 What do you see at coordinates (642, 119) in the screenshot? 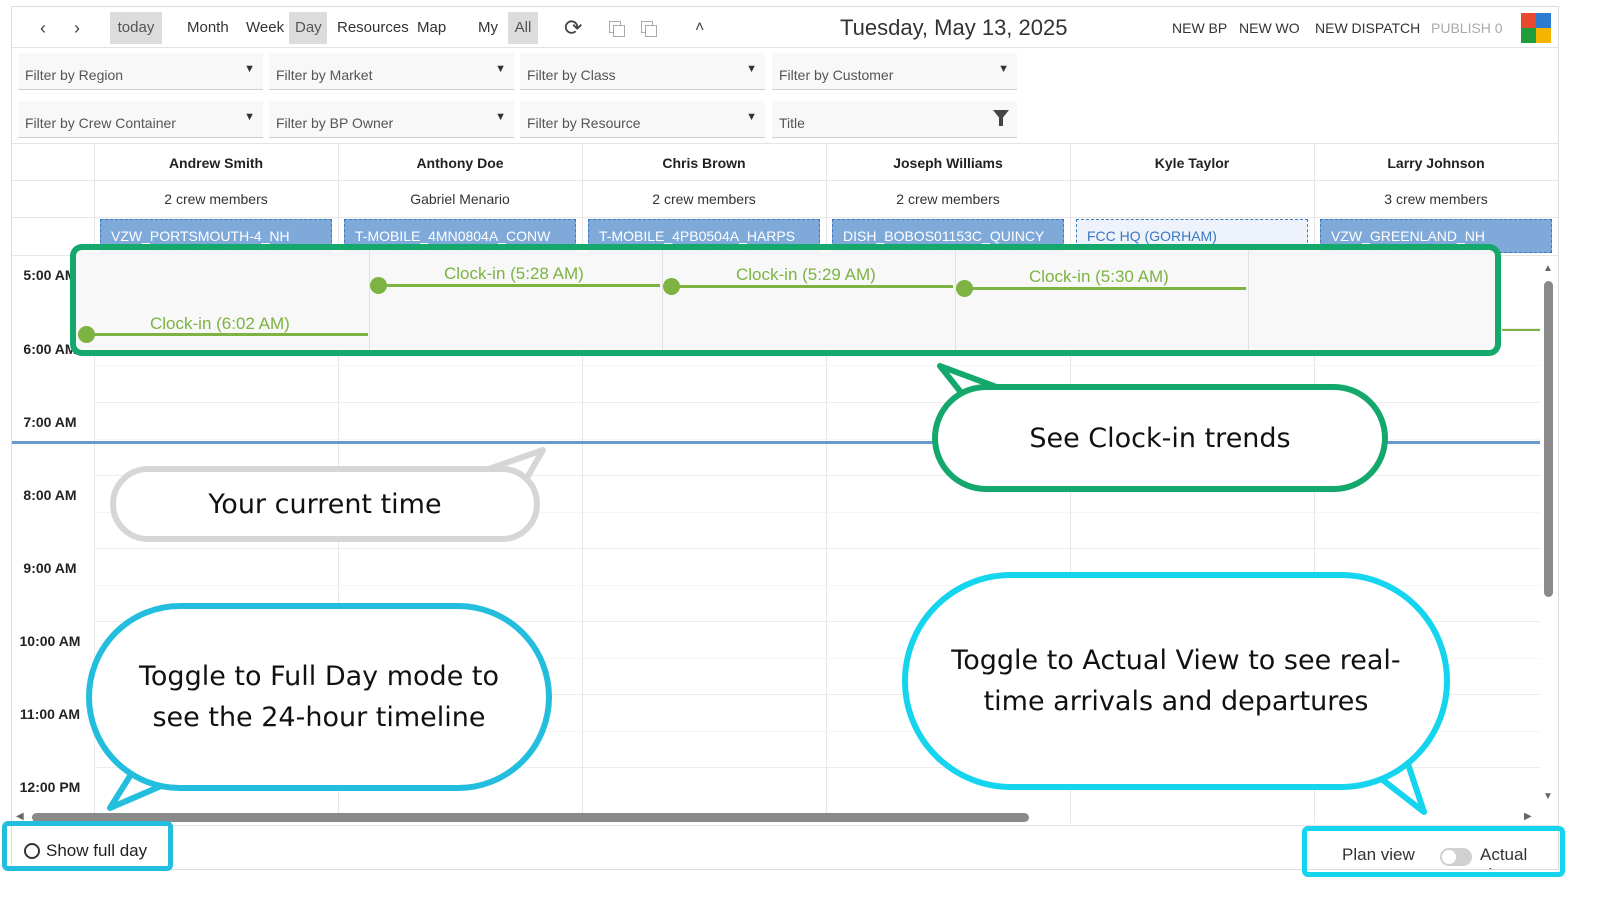
I see `resource-filter: Filter by Resource ▼` at bounding box center [642, 119].